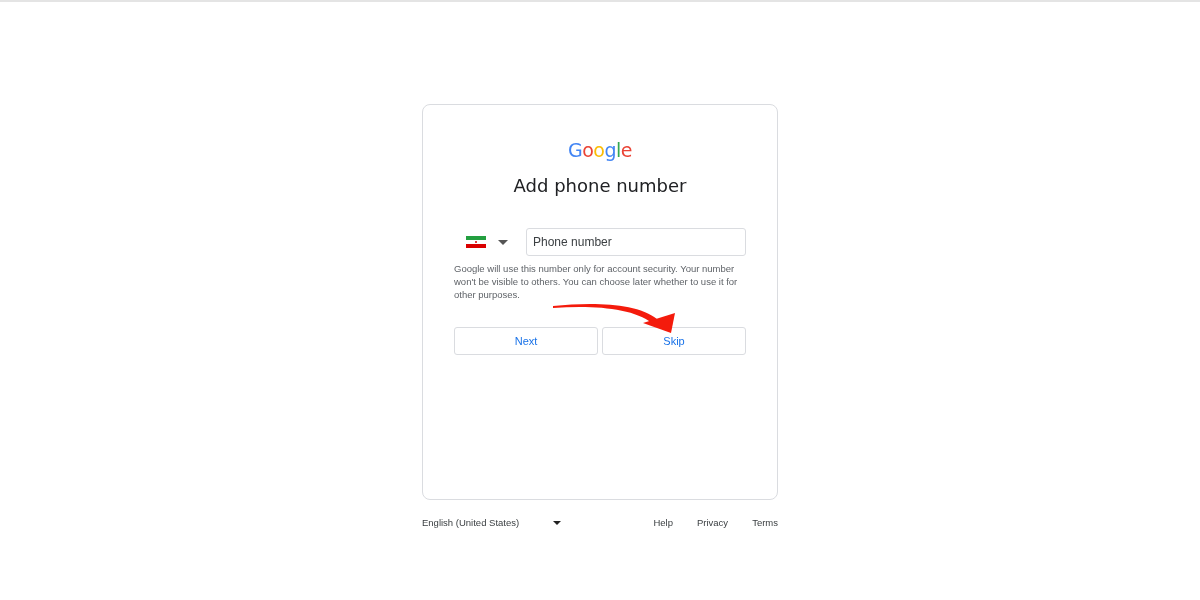 This screenshot has height=600, width=1200. I want to click on footer-link: Terms, so click(765, 522).